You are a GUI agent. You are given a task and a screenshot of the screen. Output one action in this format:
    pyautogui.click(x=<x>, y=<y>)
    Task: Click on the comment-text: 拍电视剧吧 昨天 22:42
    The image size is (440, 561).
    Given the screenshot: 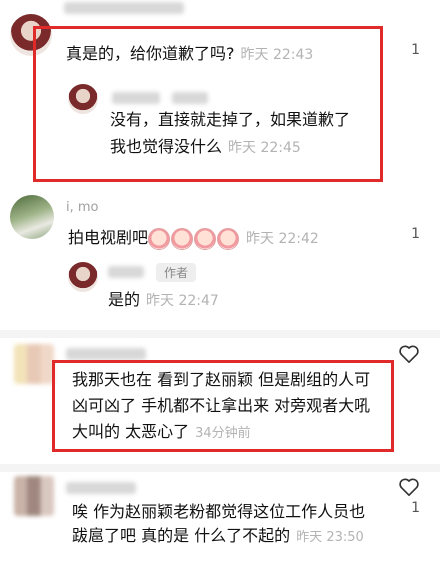 What is the action you would take?
    pyautogui.click(x=193, y=238)
    